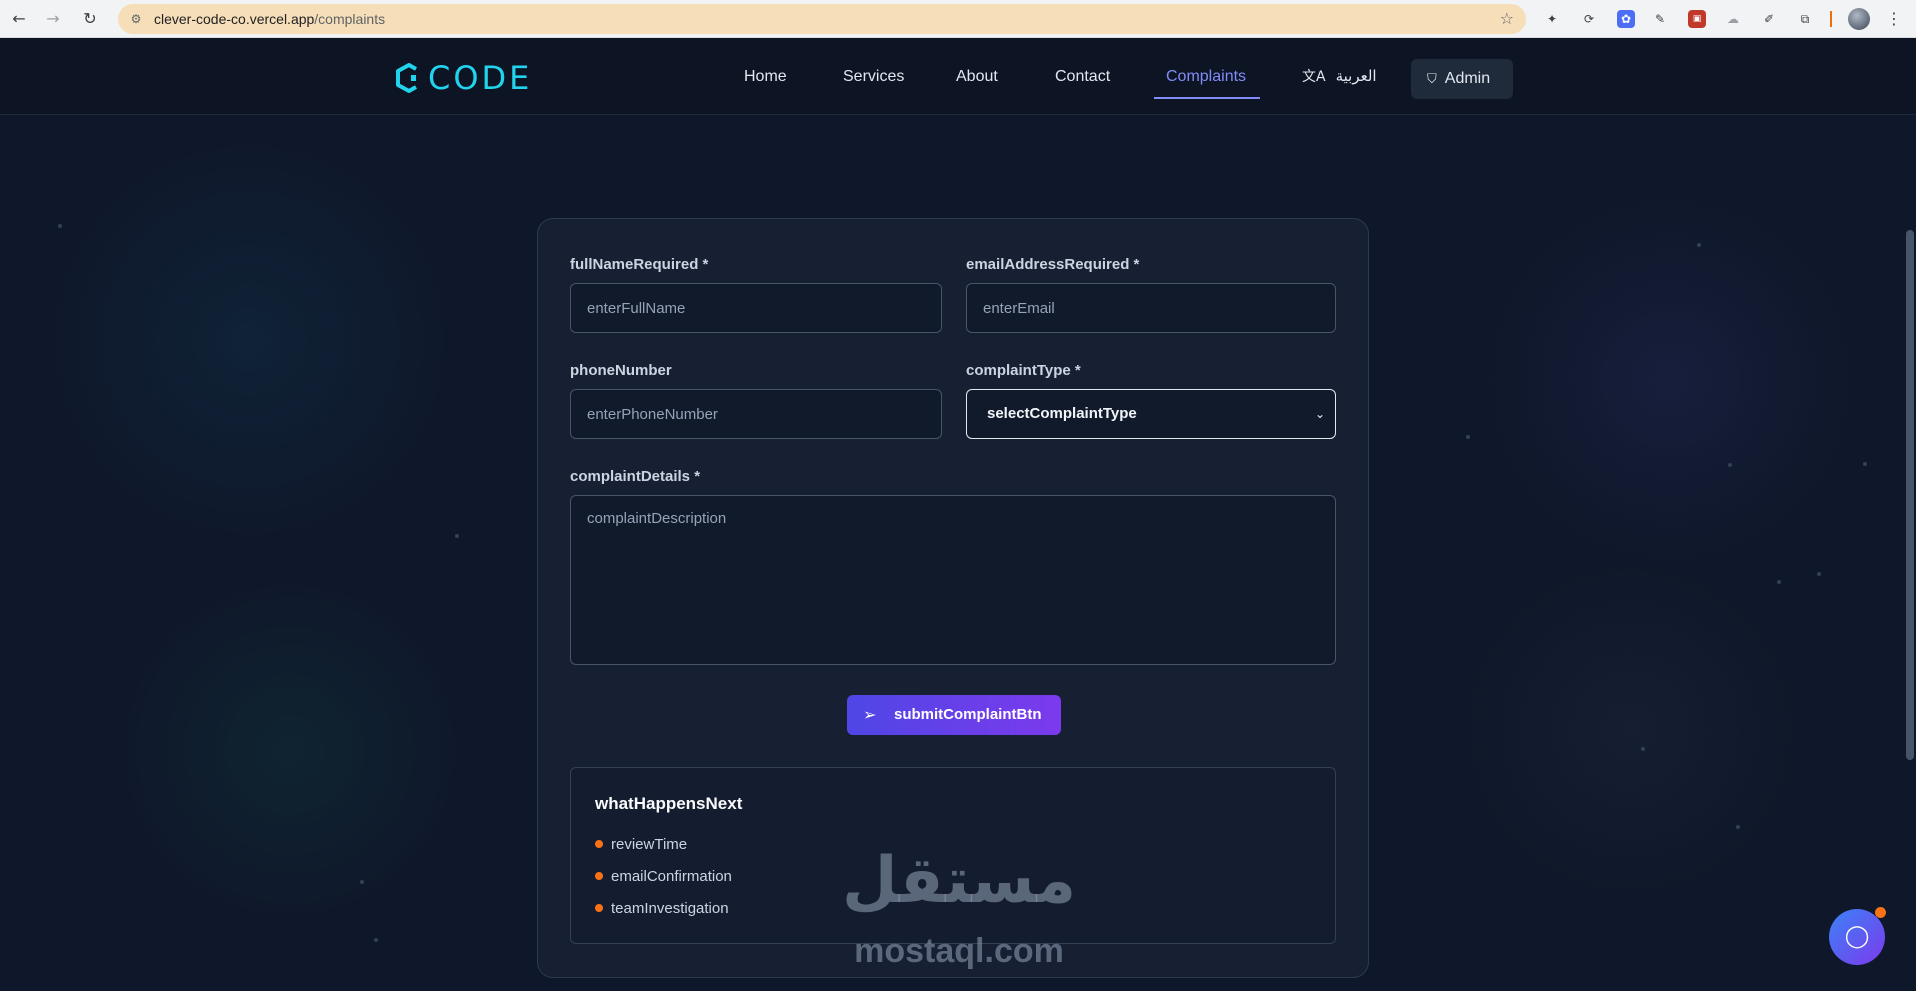  What do you see at coordinates (1082, 77) in the screenshot?
I see `nav-contact: Contact` at bounding box center [1082, 77].